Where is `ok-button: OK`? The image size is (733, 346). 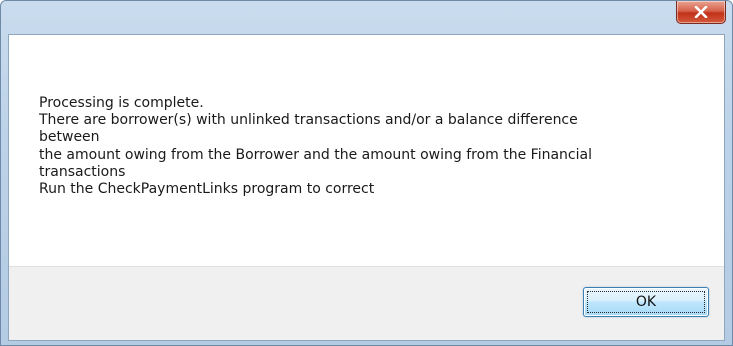 ok-button: OK is located at coordinates (646, 302).